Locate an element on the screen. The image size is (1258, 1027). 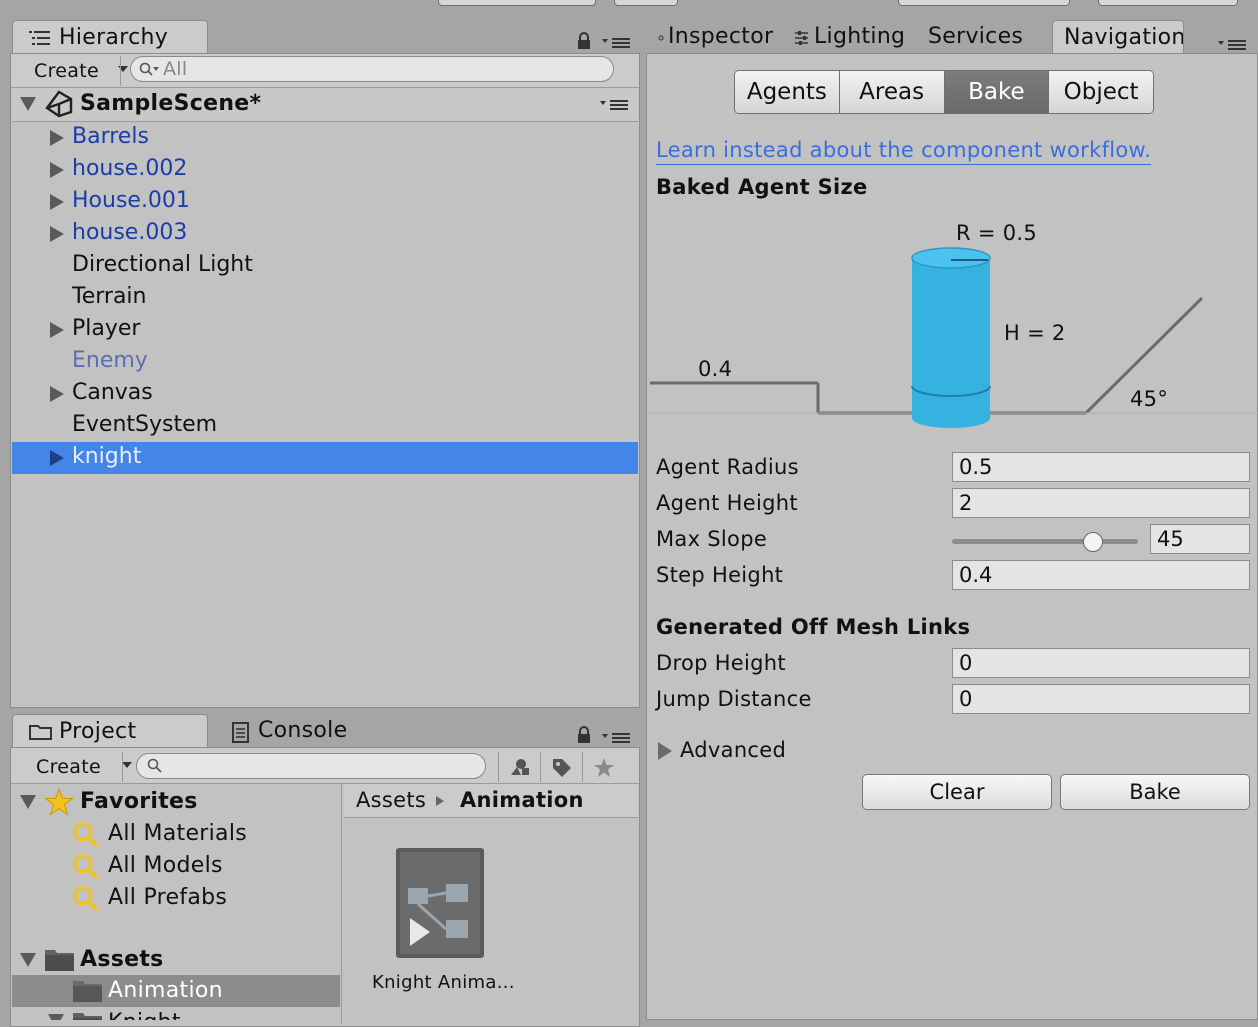
max-slope-slider is located at coordinates (1047, 541).